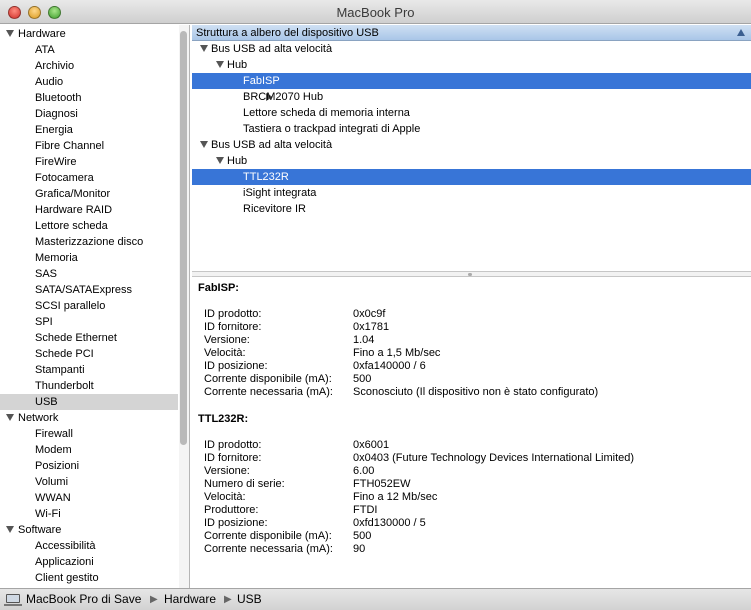 This screenshot has height=610, width=751. Describe the element at coordinates (89, 450) in the screenshot. I see `sidebar-item-modem: Modem` at that location.